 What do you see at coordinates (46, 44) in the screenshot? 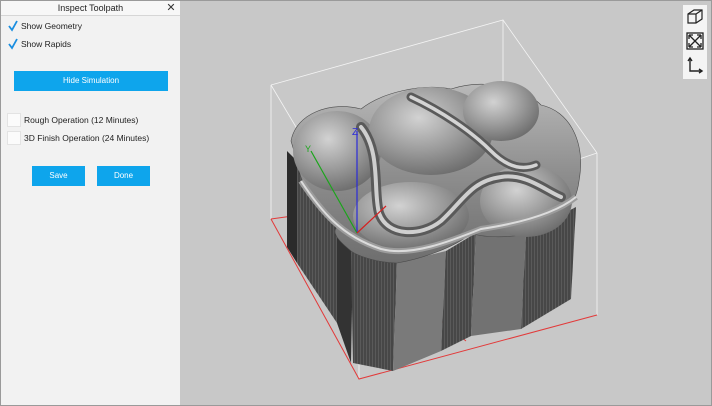
I see `show-rapids-label: Show Rapids` at bounding box center [46, 44].